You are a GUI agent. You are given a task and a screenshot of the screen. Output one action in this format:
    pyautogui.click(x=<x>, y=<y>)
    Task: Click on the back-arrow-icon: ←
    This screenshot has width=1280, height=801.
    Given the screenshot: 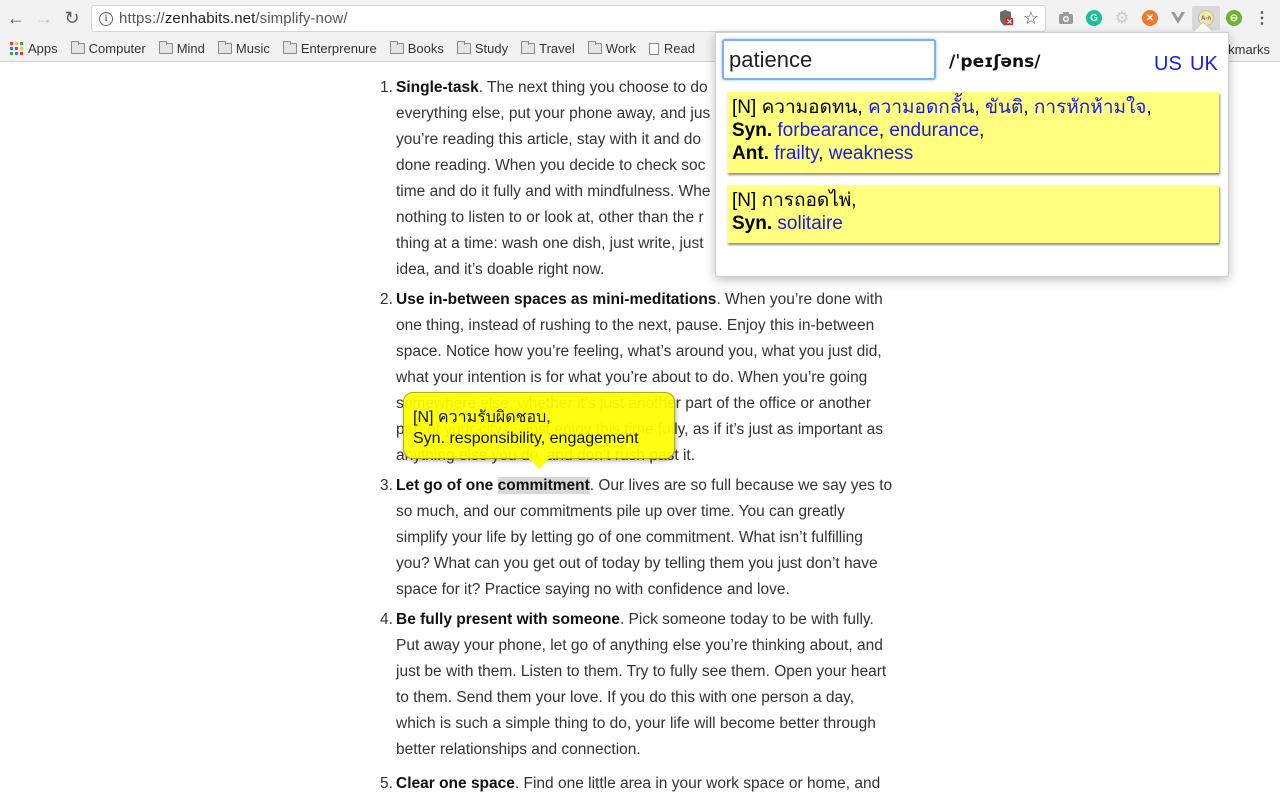 What is the action you would take?
    pyautogui.click(x=16, y=17)
    